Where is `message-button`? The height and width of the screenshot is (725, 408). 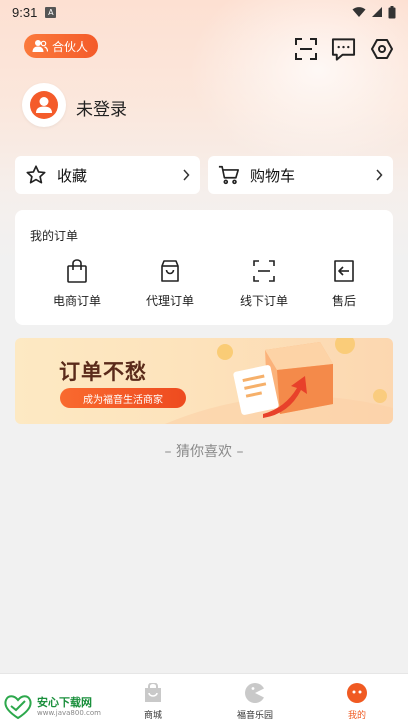 message-button is located at coordinates (343, 48).